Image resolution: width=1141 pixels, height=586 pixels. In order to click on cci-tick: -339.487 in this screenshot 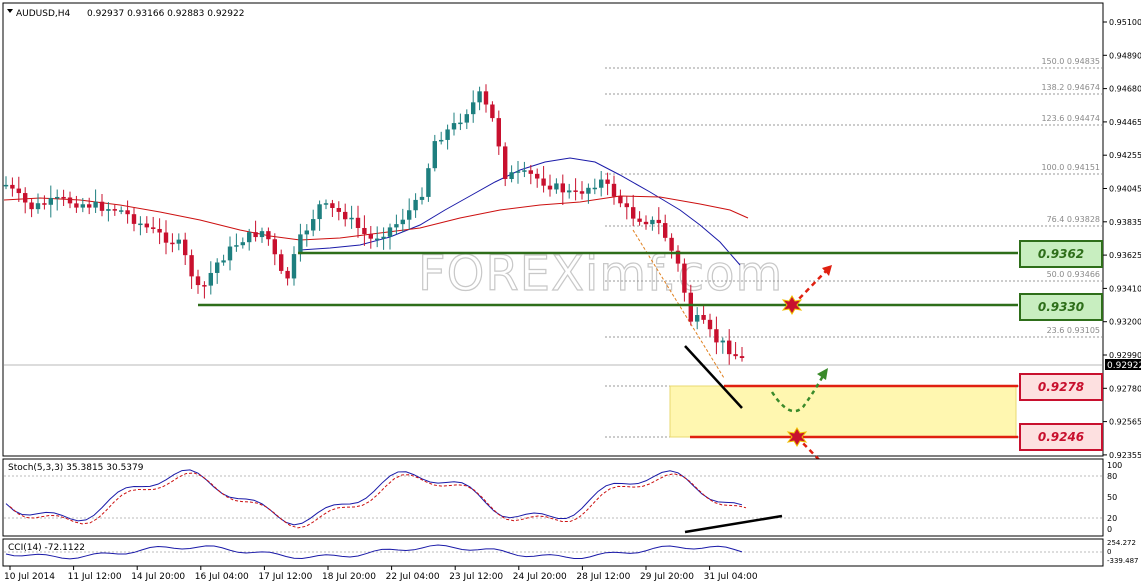, I will do `click(1122, 561)`.